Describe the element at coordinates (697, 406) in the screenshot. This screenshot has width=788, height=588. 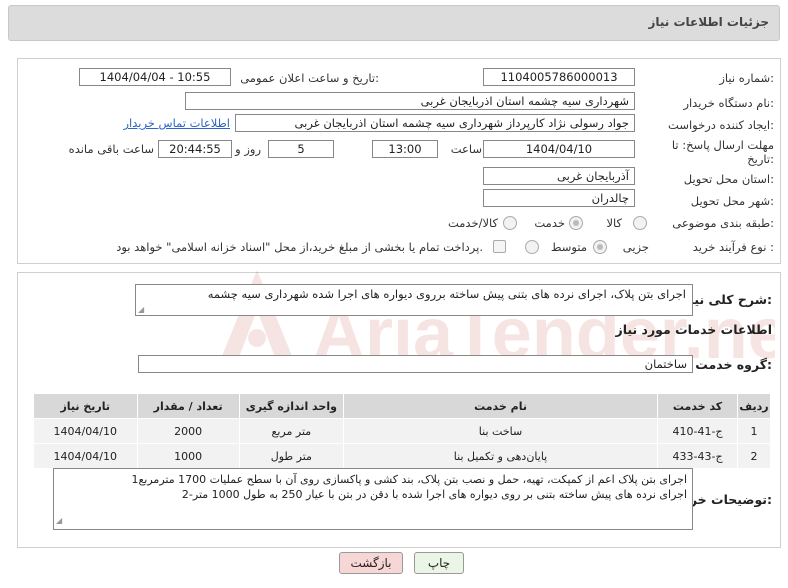
I see `col-service-code: کد خدمت` at that location.